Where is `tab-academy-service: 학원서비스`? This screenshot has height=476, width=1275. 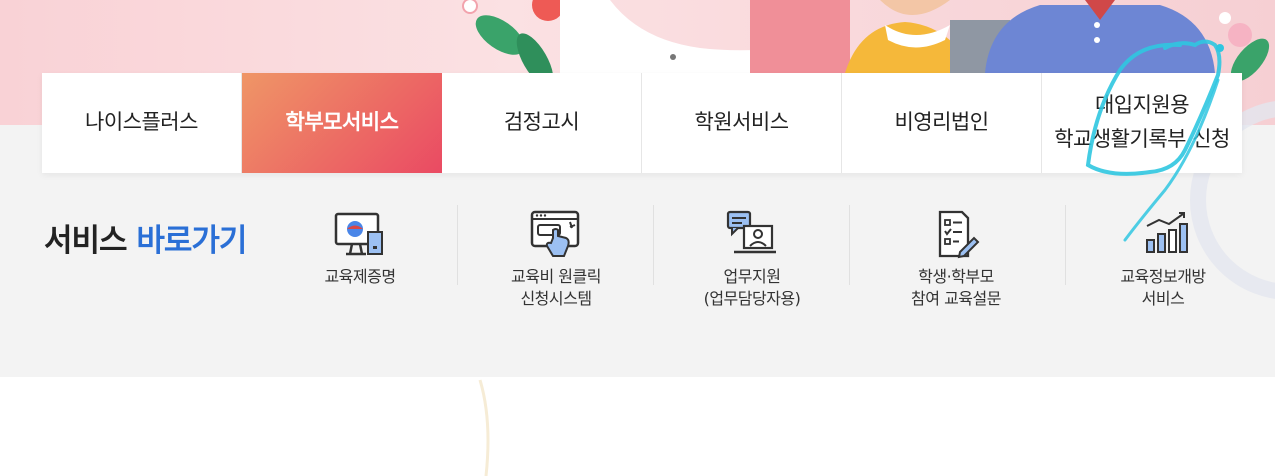 tab-academy-service: 학원서비스 is located at coordinates (742, 123).